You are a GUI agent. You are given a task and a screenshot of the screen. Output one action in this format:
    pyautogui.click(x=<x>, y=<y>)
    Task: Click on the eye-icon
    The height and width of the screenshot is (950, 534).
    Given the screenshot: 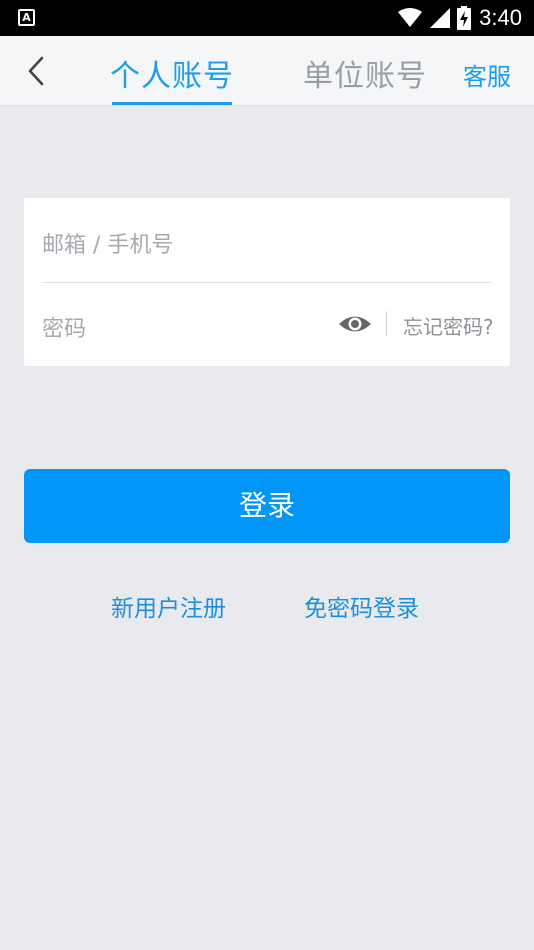 What is the action you would take?
    pyautogui.click(x=355, y=324)
    